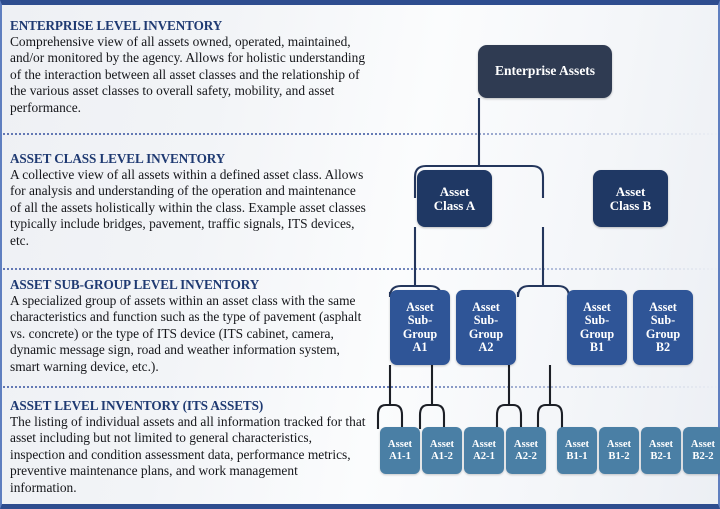 The image size is (720, 509). I want to click on node-label: Asset B1-1, so click(577, 450).